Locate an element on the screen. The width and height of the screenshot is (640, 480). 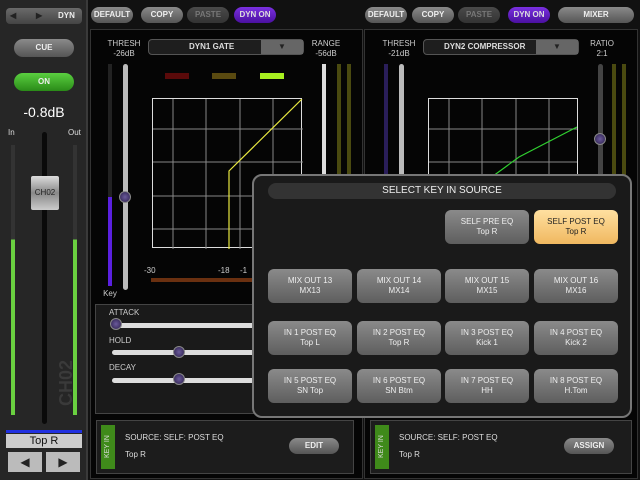
key-source-line1: SELF POST EQ is located at coordinates (576, 221).